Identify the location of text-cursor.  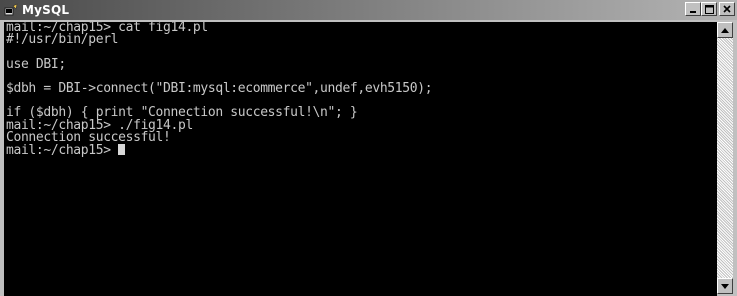
(122, 149).